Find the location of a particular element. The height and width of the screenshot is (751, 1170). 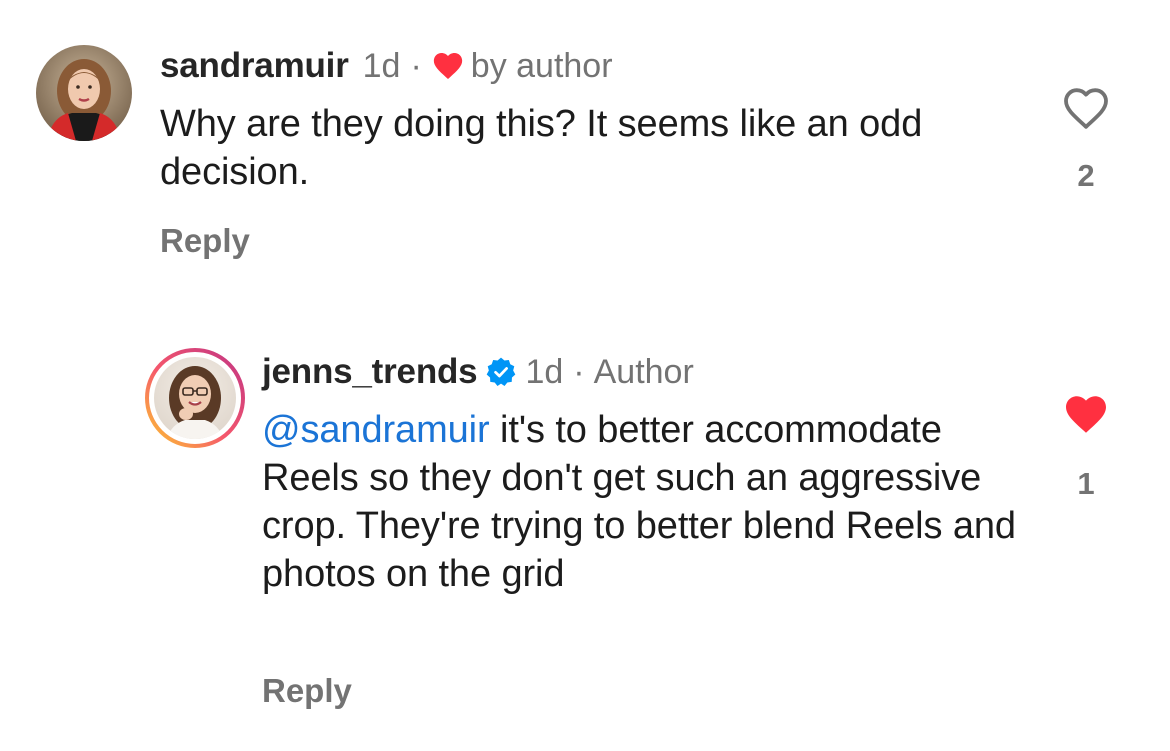

comment-header: sandramuir 1d · by author is located at coordinates (386, 66).